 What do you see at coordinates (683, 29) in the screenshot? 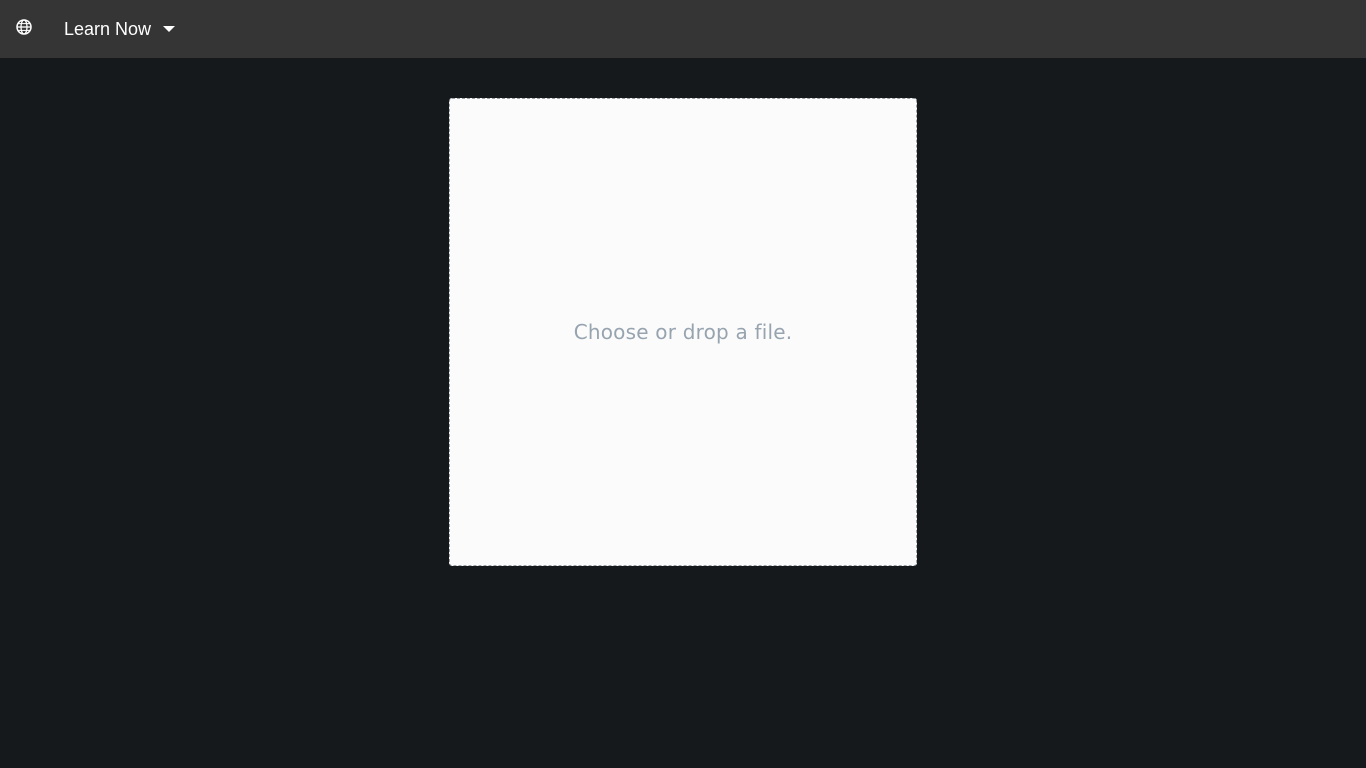
I see `top-bar: Learn Now` at bounding box center [683, 29].